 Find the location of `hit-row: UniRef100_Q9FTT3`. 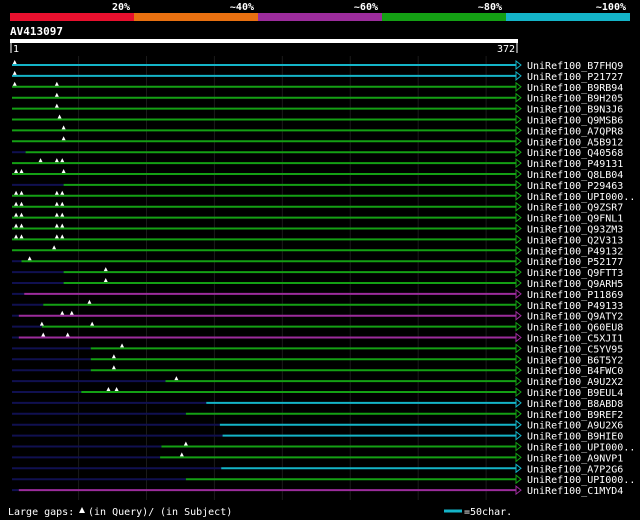

hit-row: UniRef100_Q9FTT3 is located at coordinates (317, 273).